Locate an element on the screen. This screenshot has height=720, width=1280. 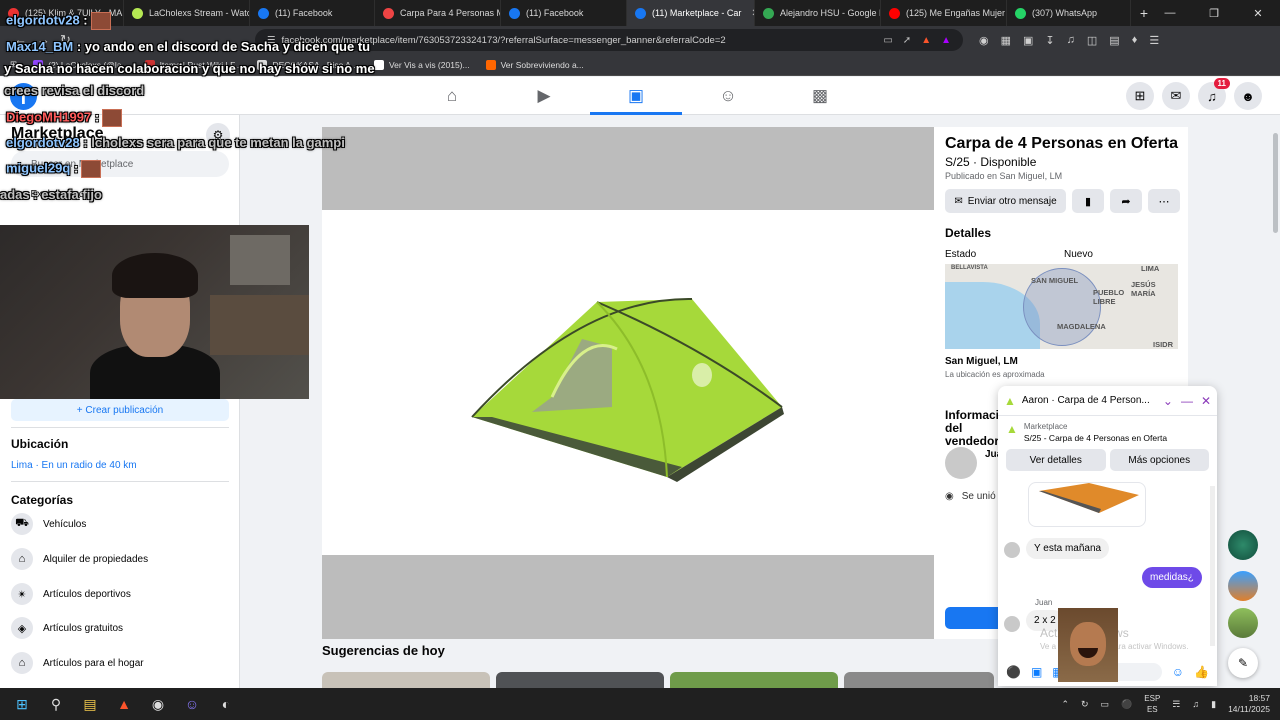
brave-browser-icon: ▲ is located at coordinates (124, 704).